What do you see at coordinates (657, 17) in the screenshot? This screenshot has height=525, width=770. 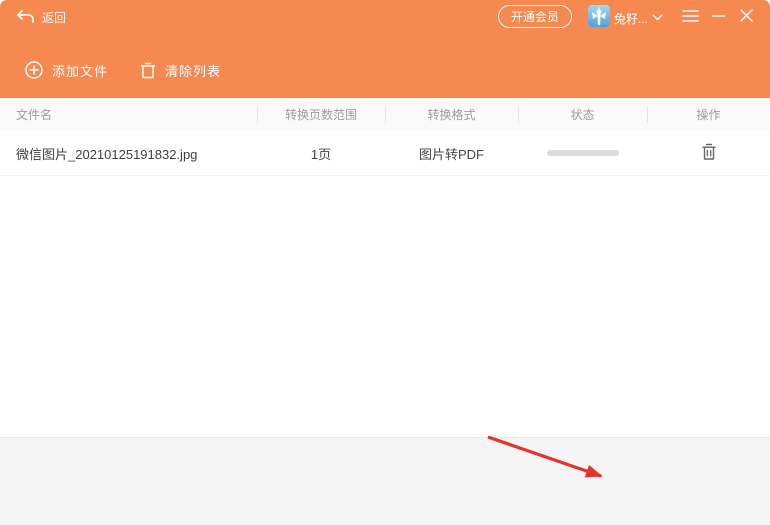 I see `user-chevron-down-icon` at bounding box center [657, 17].